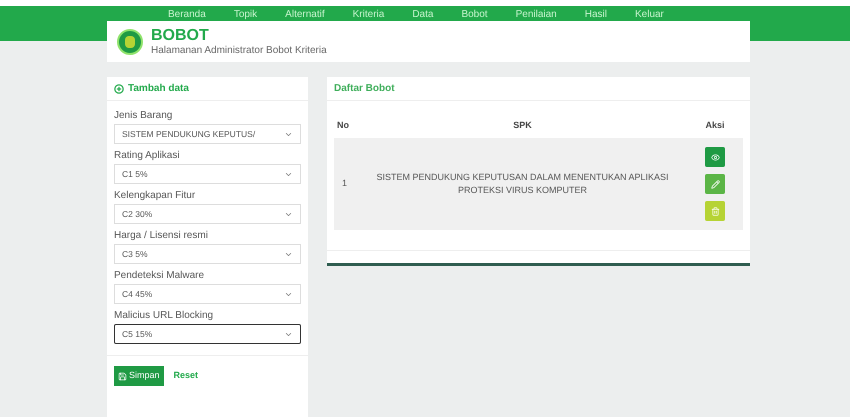 This screenshot has height=417, width=850. What do you see at coordinates (522, 125) in the screenshot?
I see `column-header: SPK` at bounding box center [522, 125].